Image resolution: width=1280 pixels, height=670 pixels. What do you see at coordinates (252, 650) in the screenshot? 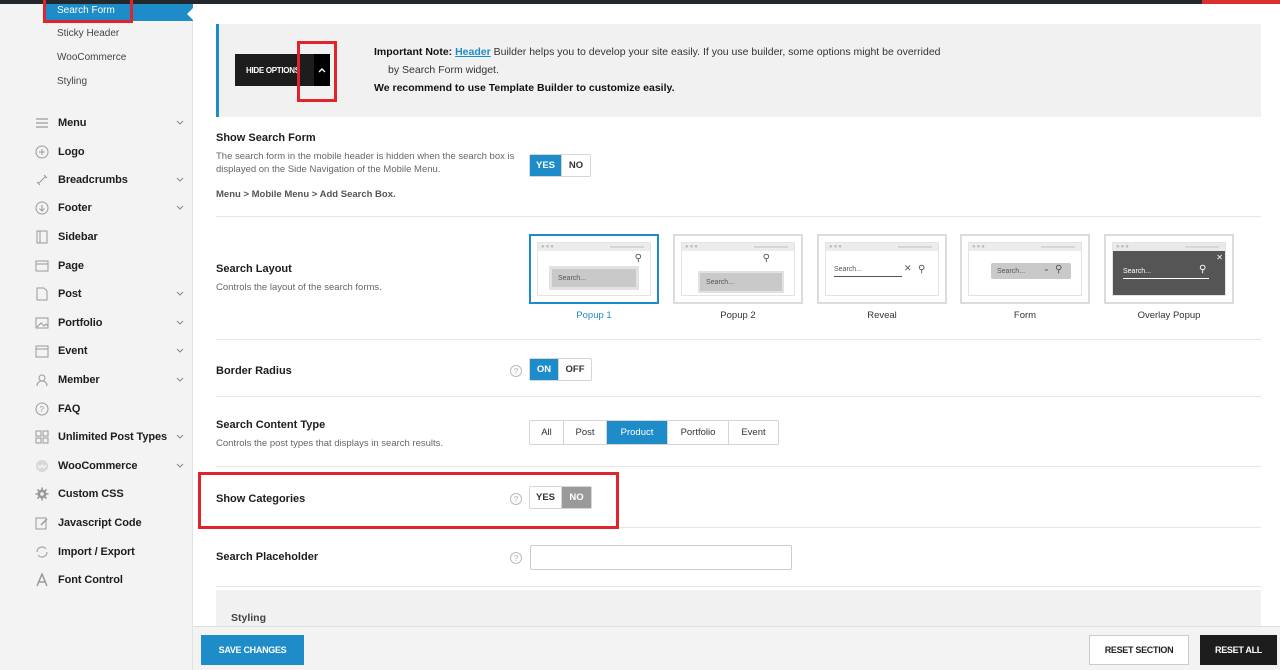
I see `save-changes-button: SAVE CHANGES` at bounding box center [252, 650].